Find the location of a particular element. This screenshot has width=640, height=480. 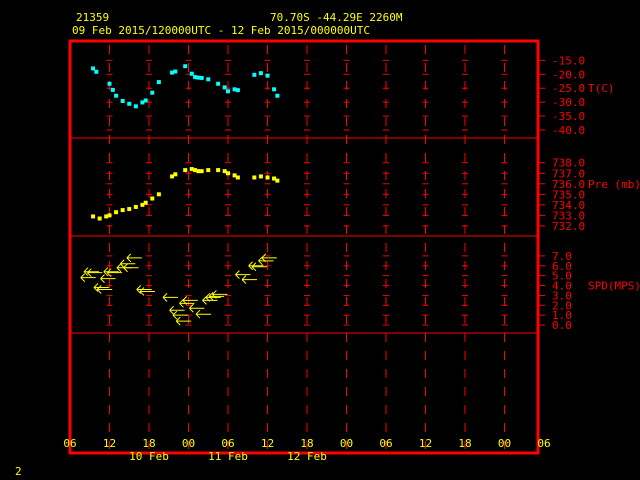

y-tick-label: 0.0 is located at coordinates (562, 325).